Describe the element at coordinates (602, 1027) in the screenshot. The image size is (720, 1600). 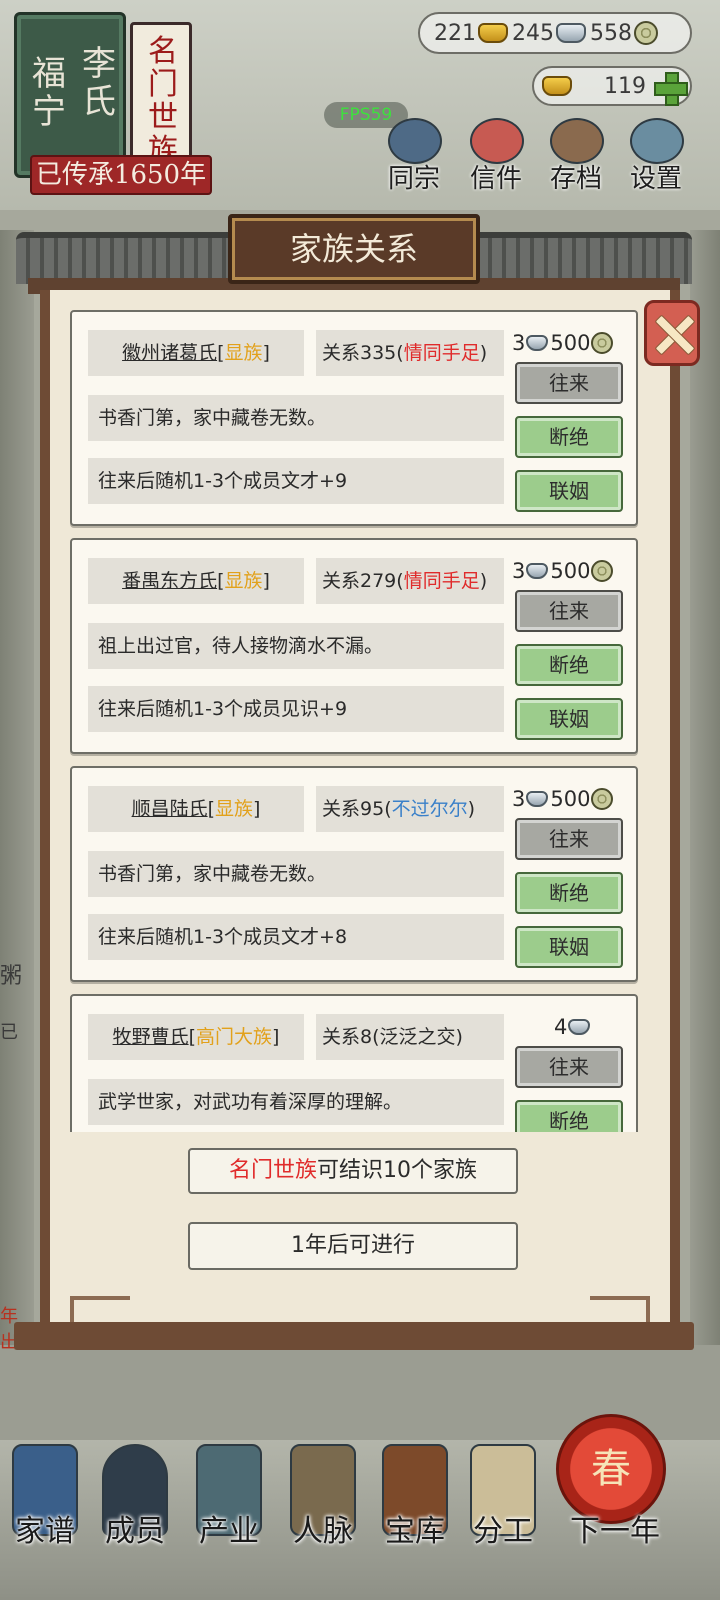
I see `visit-cost: 4` at that location.